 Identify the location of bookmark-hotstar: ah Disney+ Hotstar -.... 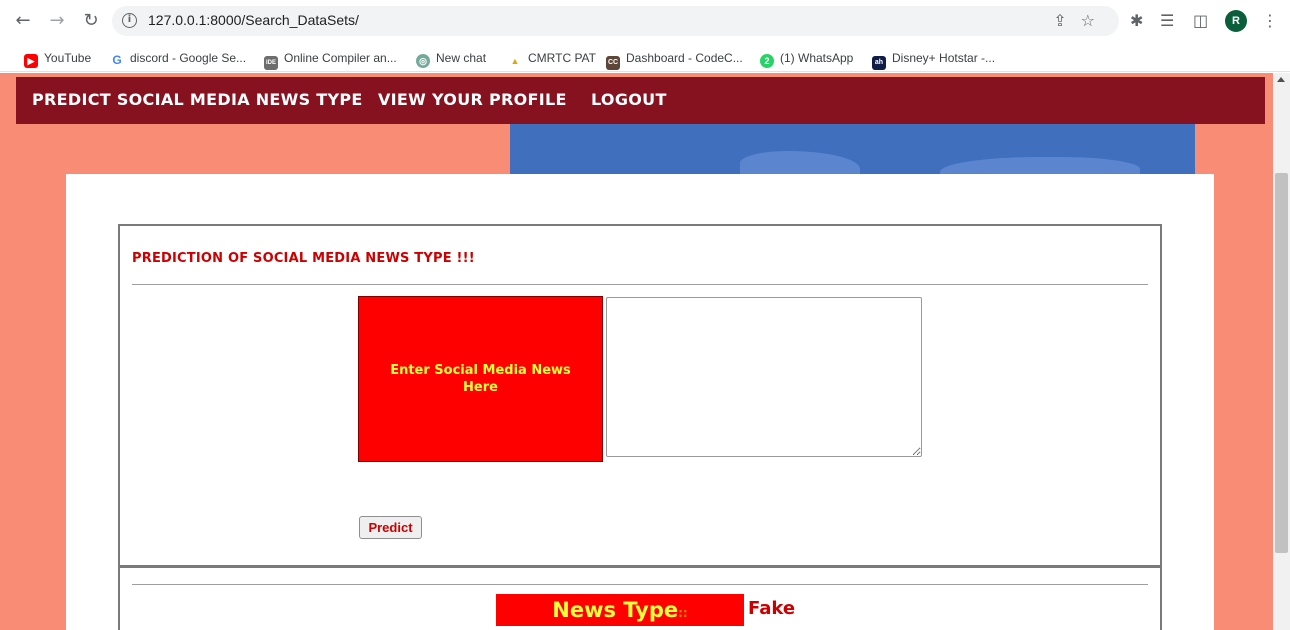
(933, 59).